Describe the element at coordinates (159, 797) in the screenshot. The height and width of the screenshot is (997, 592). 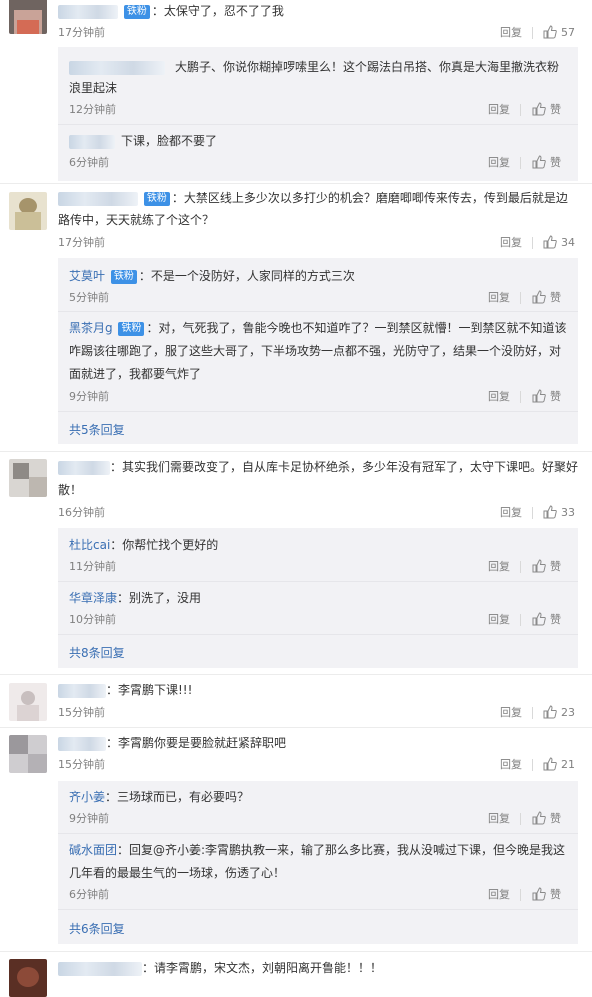
I see `reply-text-line: 齐小姜：三场球而已，有必要吗？` at that location.